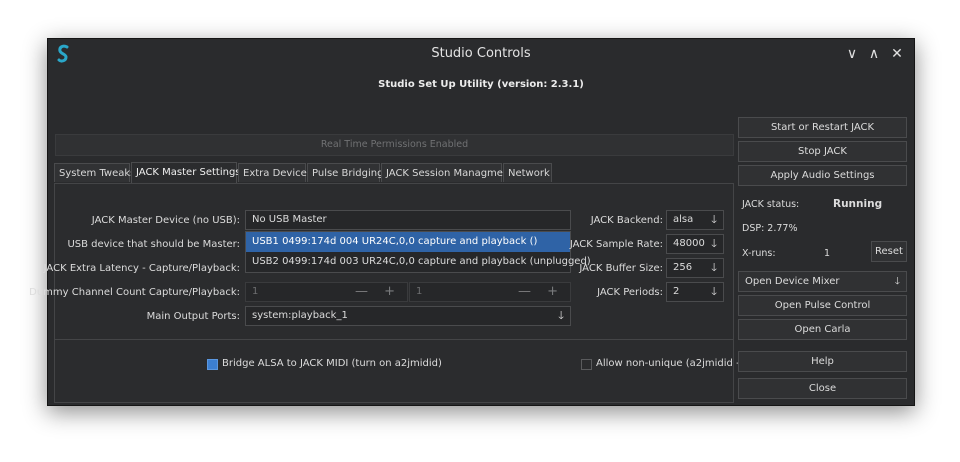  Describe the element at coordinates (689, 243) in the screenshot. I see `sample-rate-value: 48000` at that location.